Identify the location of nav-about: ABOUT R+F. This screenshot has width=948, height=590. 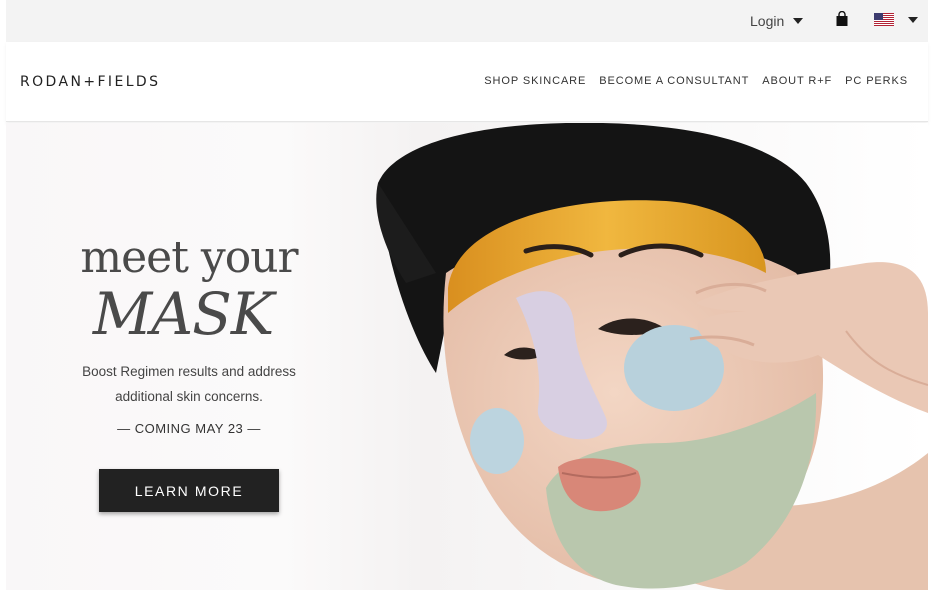
(797, 81).